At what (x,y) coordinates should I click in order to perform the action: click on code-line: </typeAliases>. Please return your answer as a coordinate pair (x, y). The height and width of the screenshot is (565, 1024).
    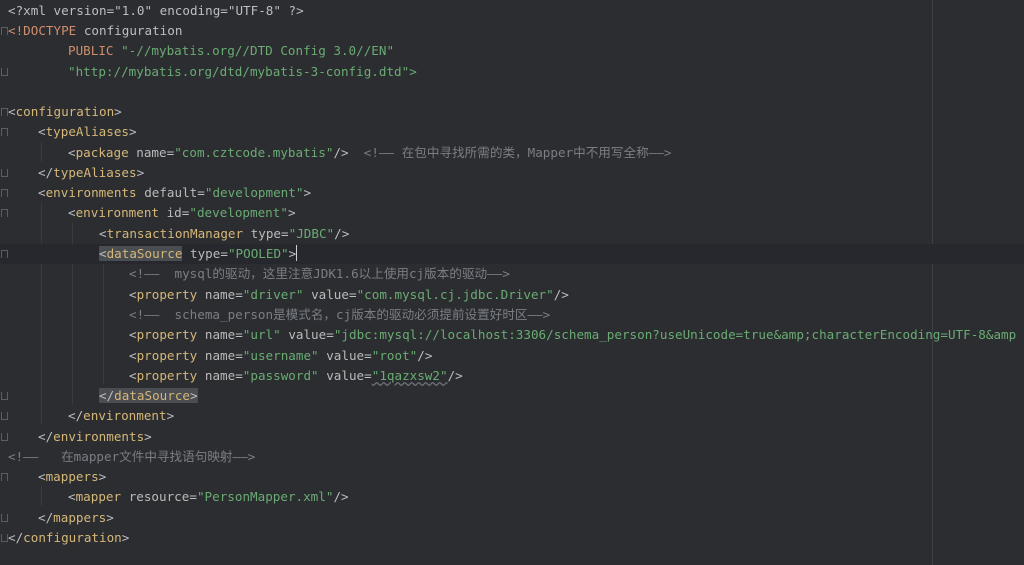
    Looking at the image, I should click on (512, 173).